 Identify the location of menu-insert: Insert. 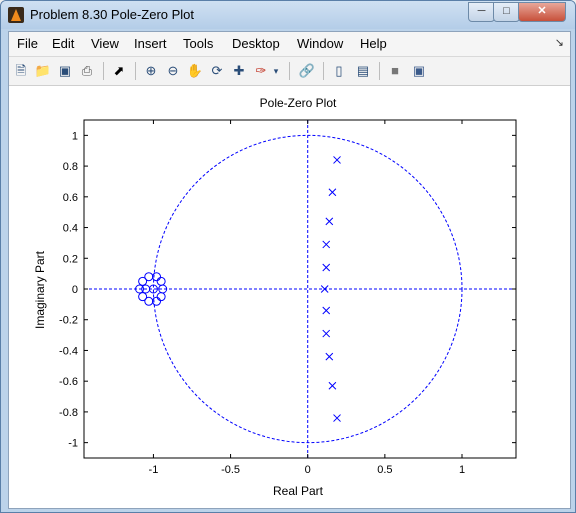
(150, 43).